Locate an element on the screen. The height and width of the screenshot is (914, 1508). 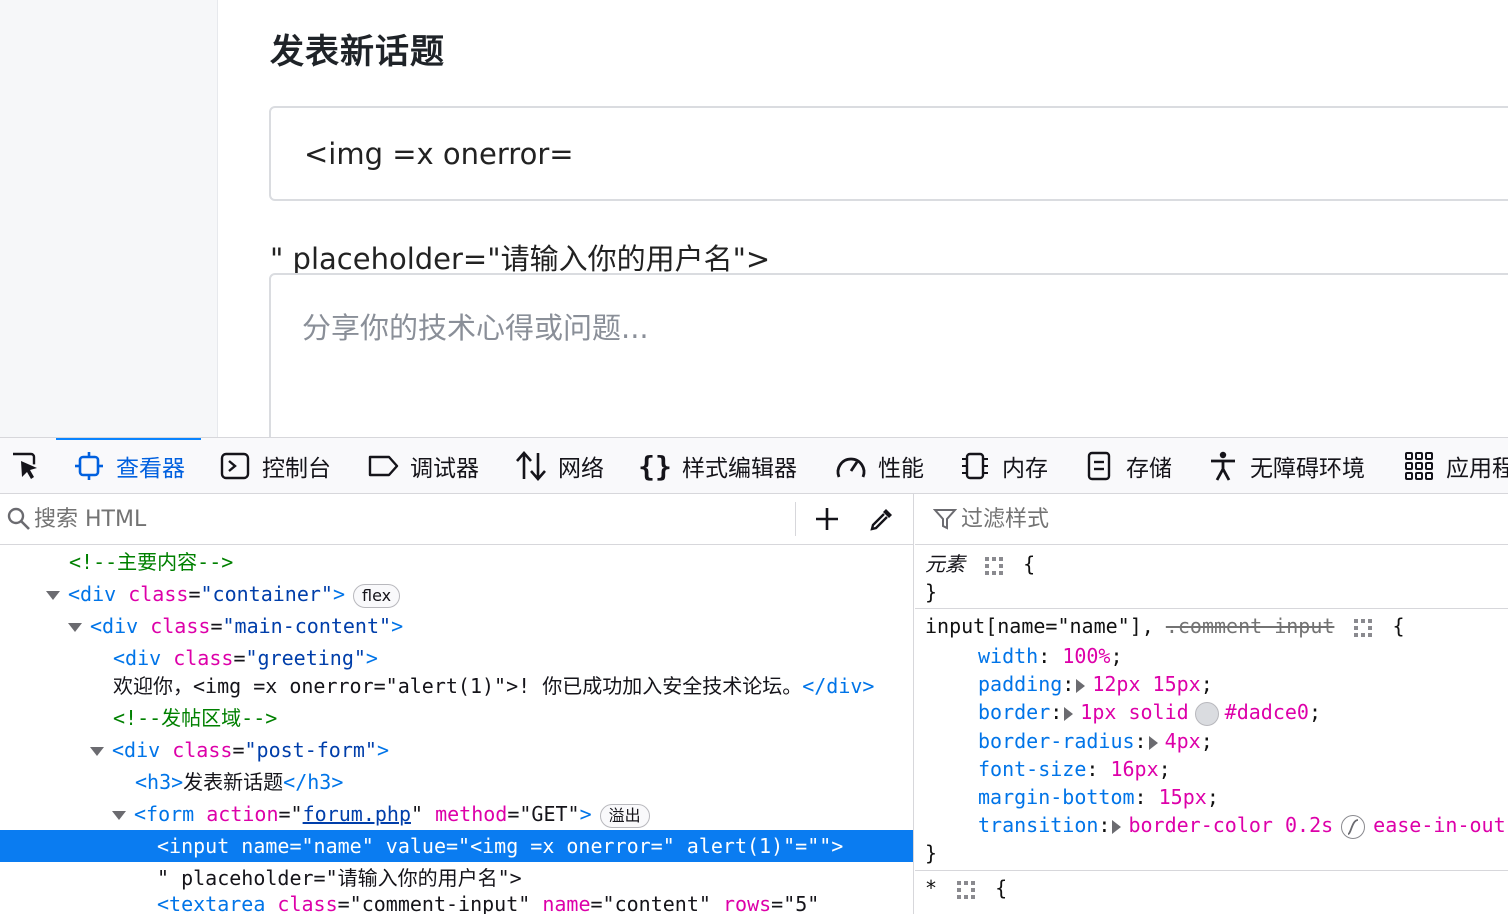
add-node-button is located at coordinates (827, 519).